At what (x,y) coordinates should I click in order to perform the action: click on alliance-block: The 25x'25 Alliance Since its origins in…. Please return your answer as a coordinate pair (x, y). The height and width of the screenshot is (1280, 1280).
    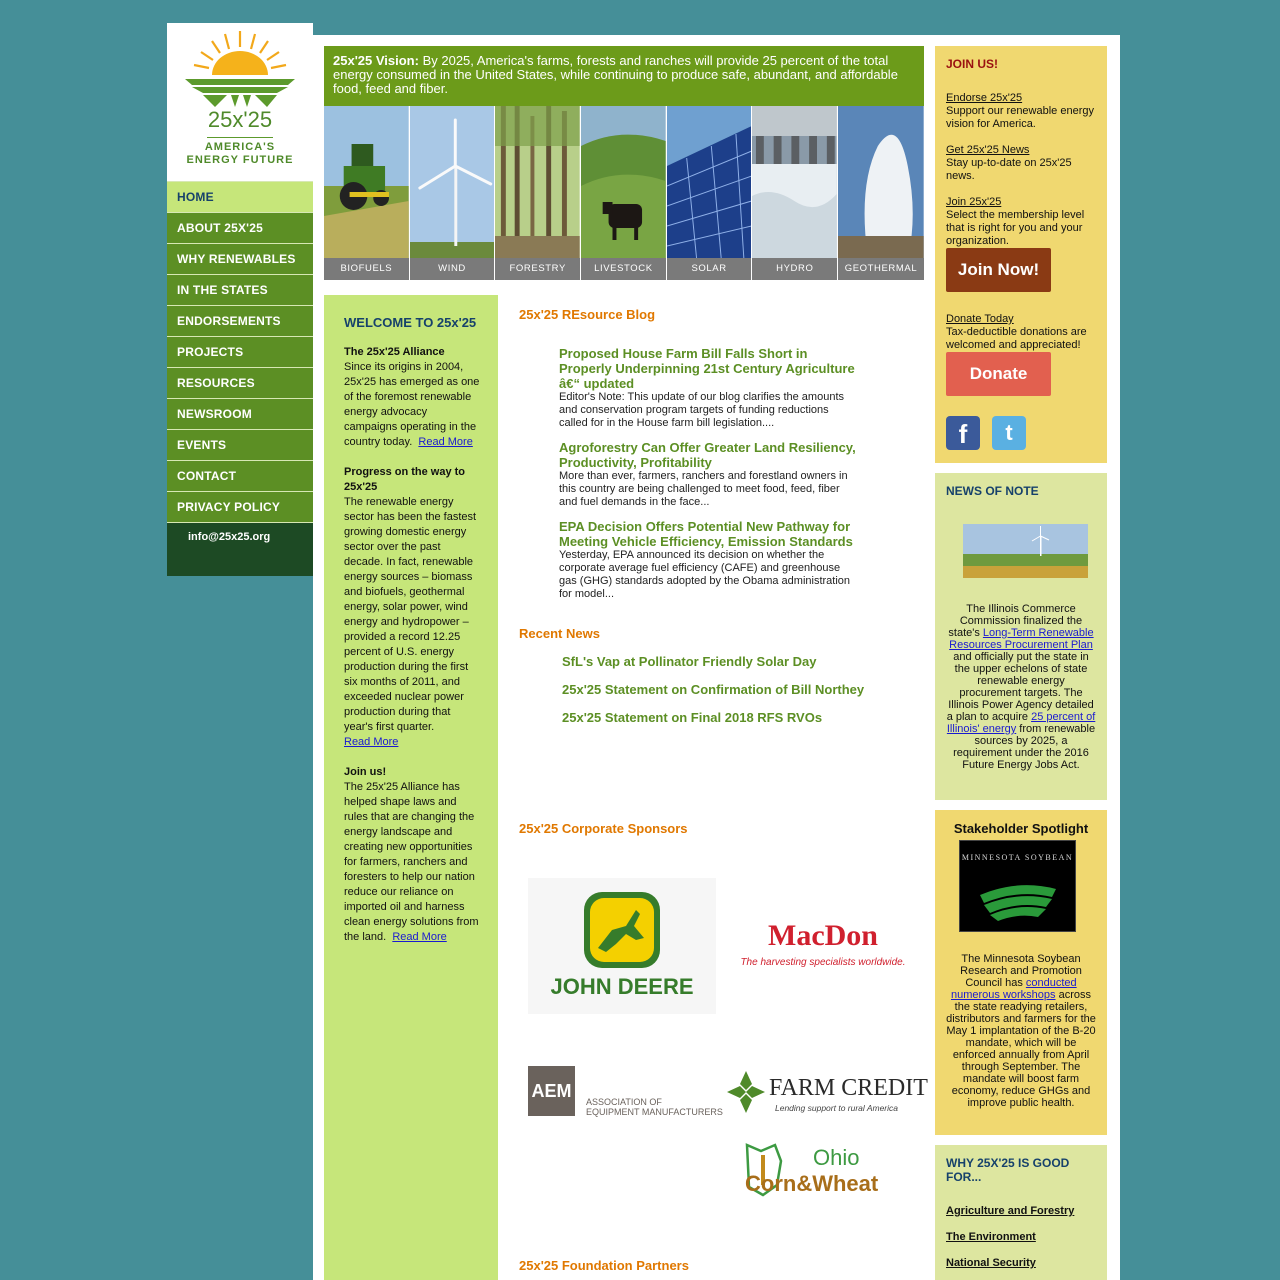
    Looking at the image, I should click on (412, 397).